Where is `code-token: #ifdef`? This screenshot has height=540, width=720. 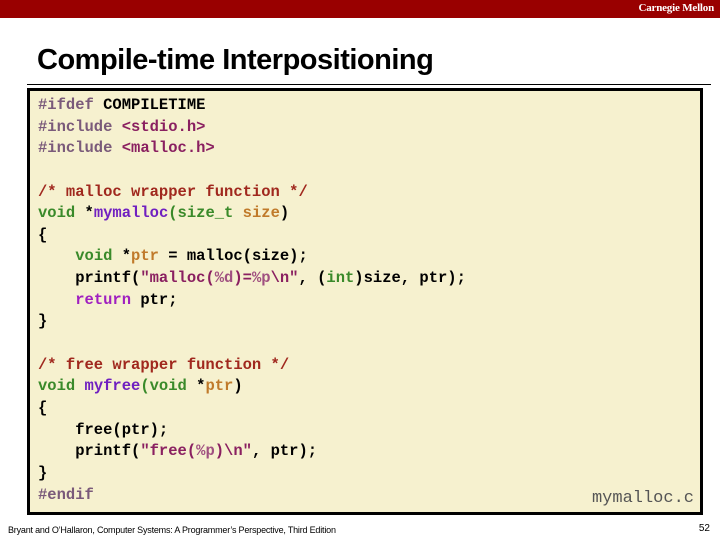
code-token: #ifdef is located at coordinates (71, 105).